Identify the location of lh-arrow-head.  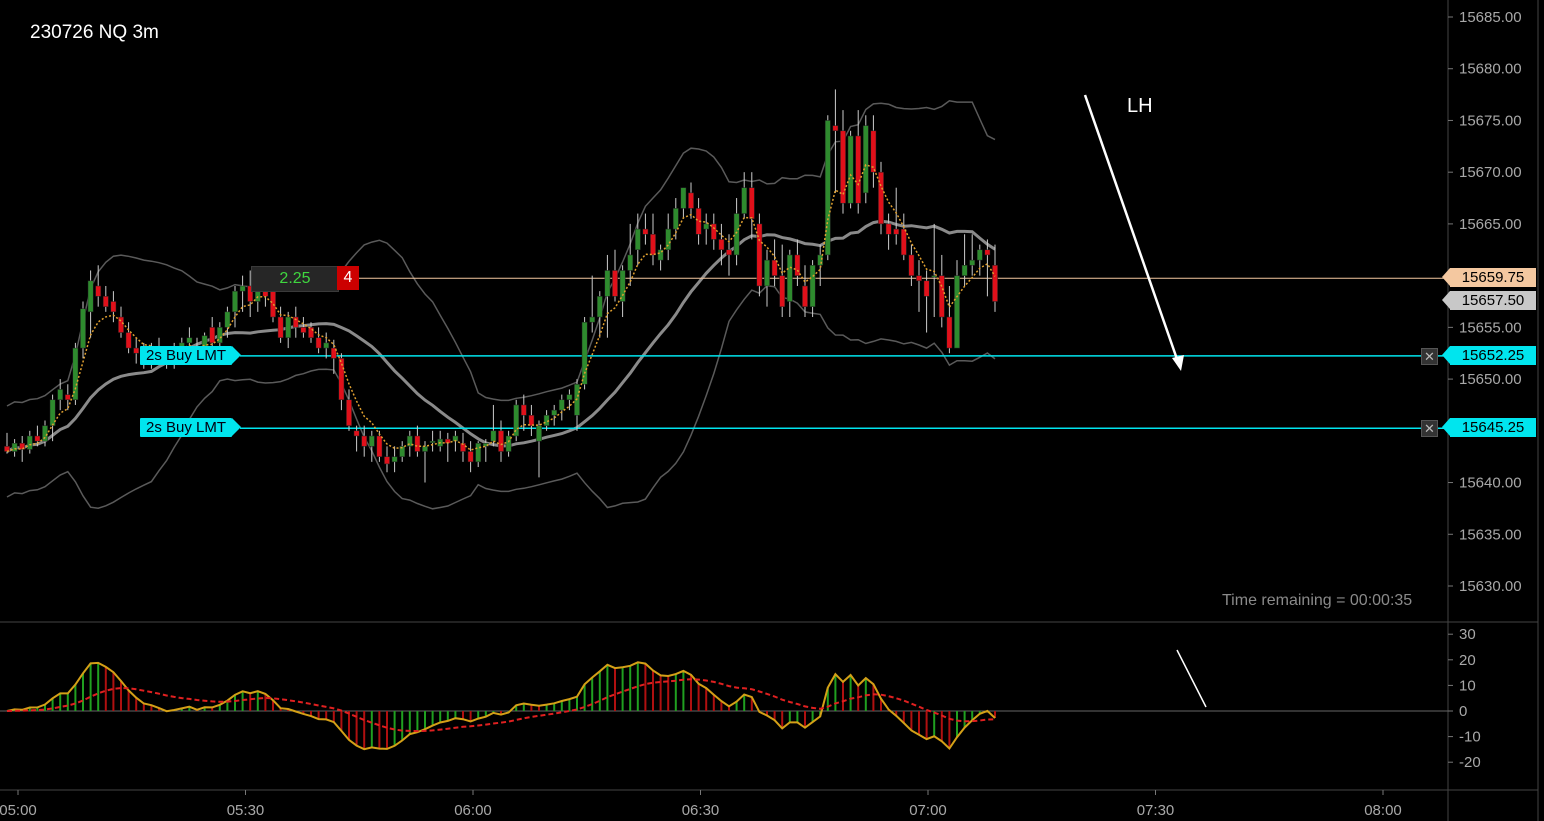
(1178, 363).